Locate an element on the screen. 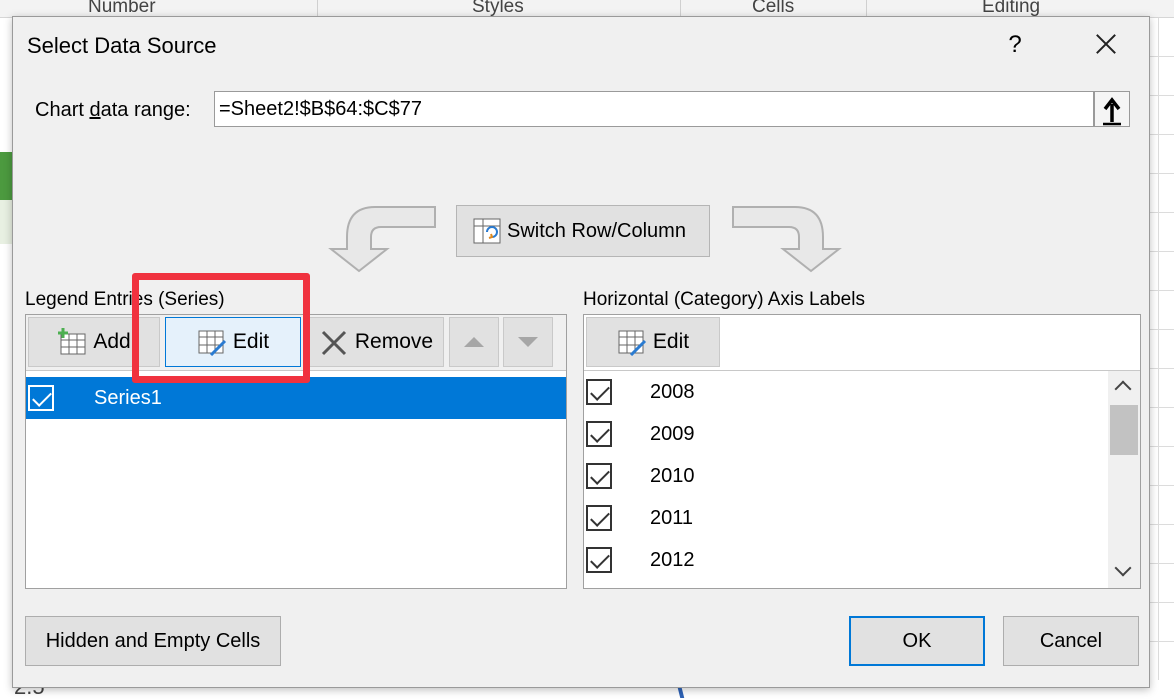 The height and width of the screenshot is (700, 1174). category-label: 2008 is located at coordinates (672, 391).